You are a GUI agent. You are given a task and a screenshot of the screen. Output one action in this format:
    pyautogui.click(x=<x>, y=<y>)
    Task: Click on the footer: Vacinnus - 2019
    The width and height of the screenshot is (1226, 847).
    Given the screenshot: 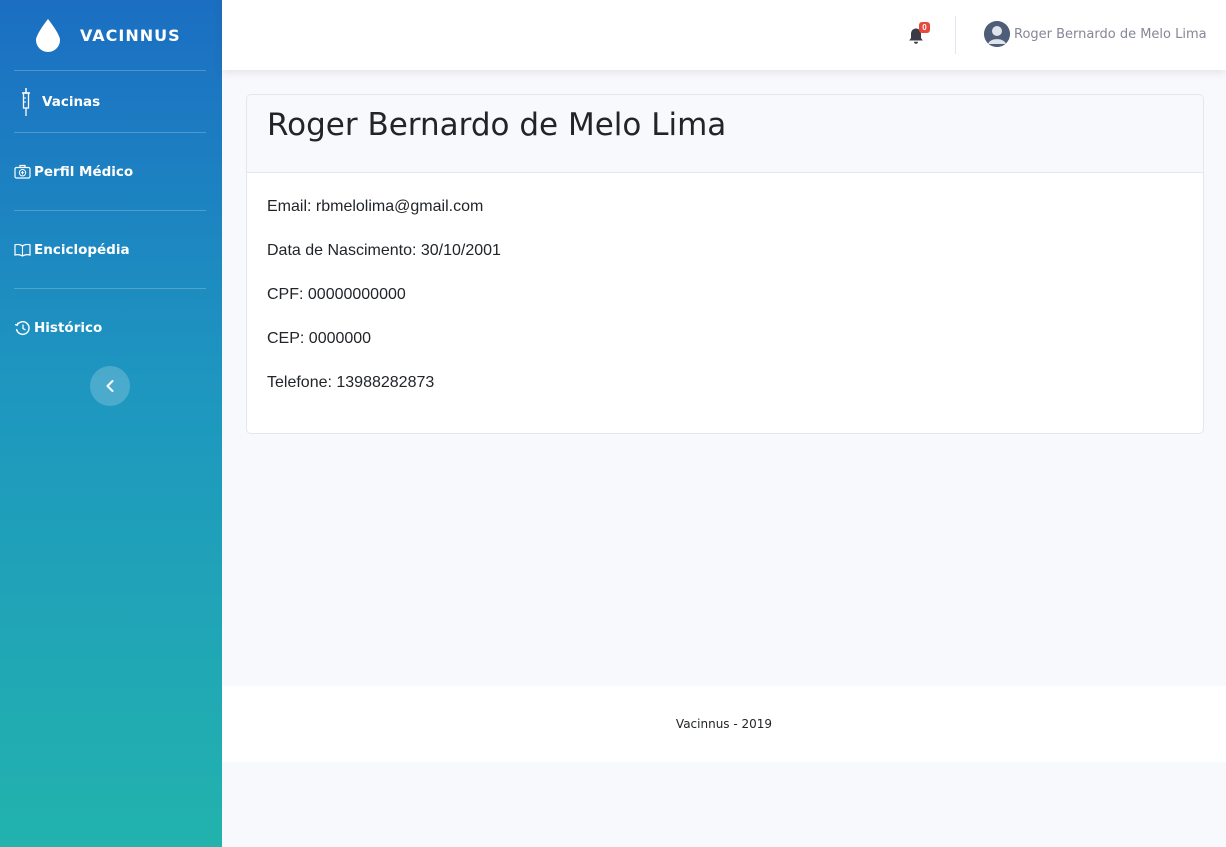 What is the action you would take?
    pyautogui.click(x=724, y=724)
    